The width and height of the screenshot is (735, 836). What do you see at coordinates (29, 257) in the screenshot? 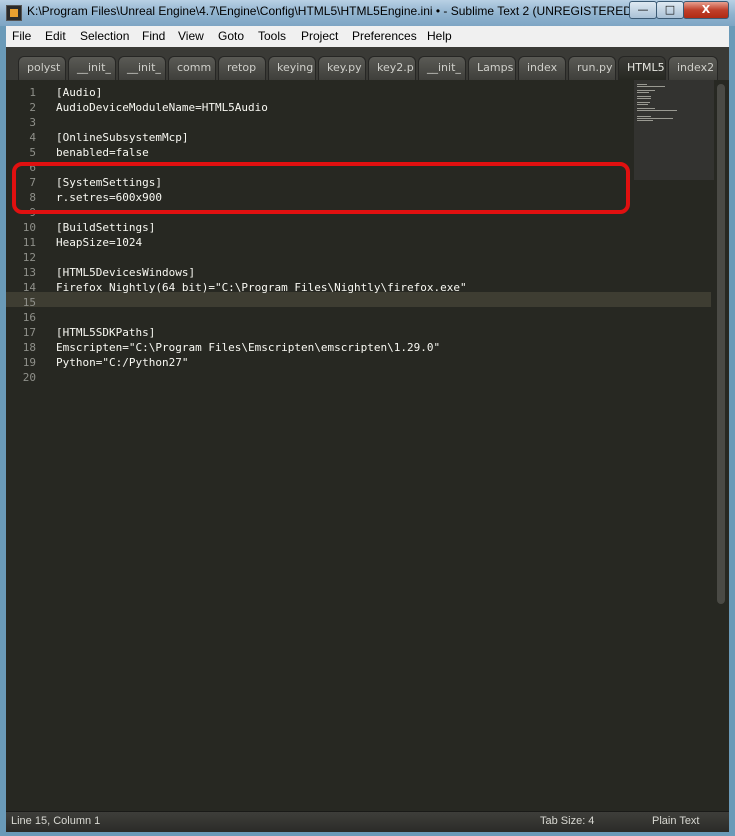
I see `line-number: 12` at bounding box center [29, 257].